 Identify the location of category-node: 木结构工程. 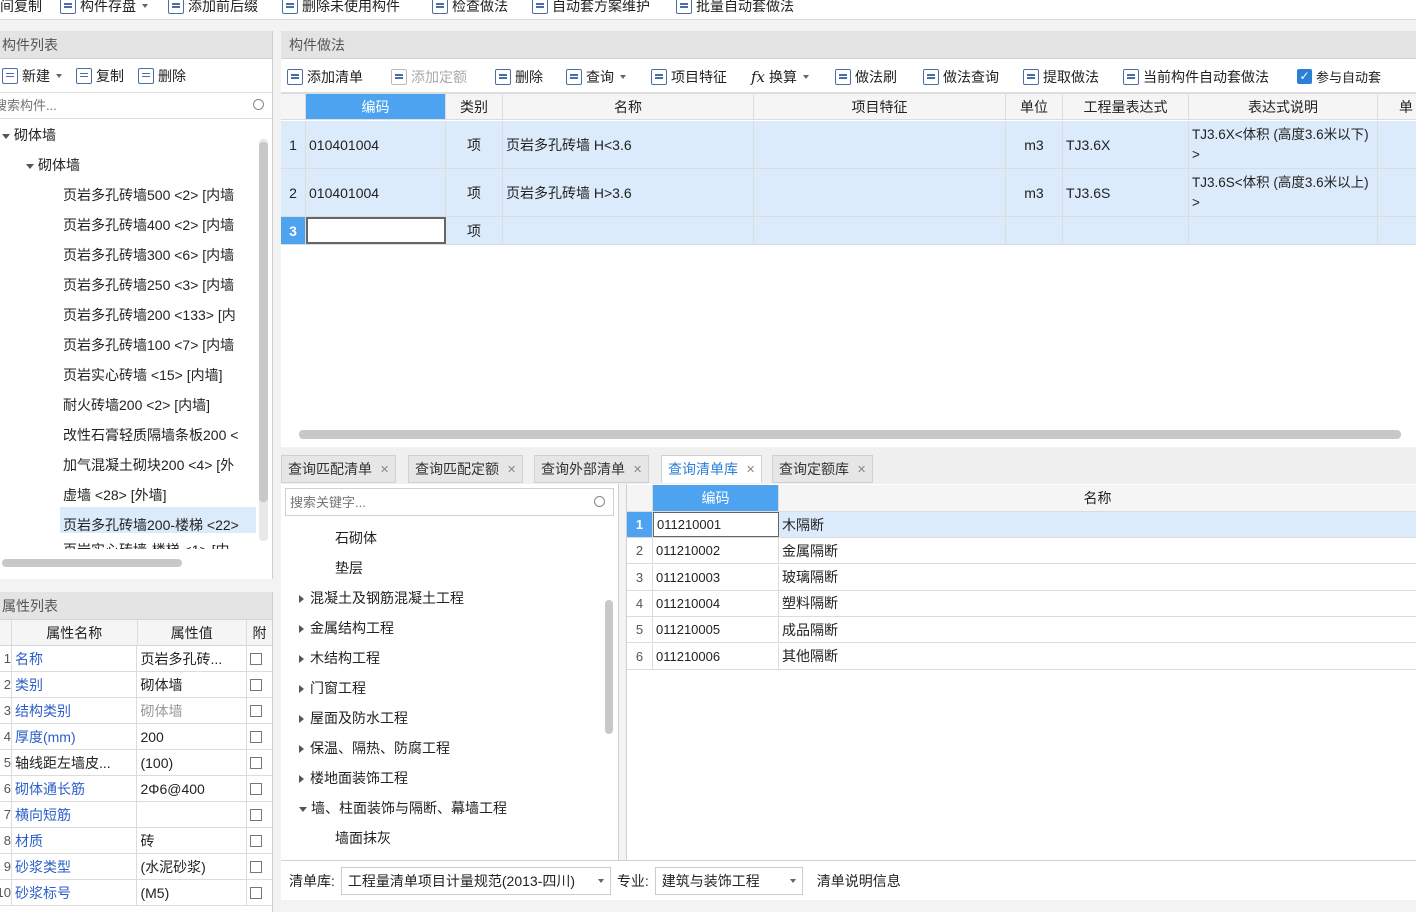
(339, 658).